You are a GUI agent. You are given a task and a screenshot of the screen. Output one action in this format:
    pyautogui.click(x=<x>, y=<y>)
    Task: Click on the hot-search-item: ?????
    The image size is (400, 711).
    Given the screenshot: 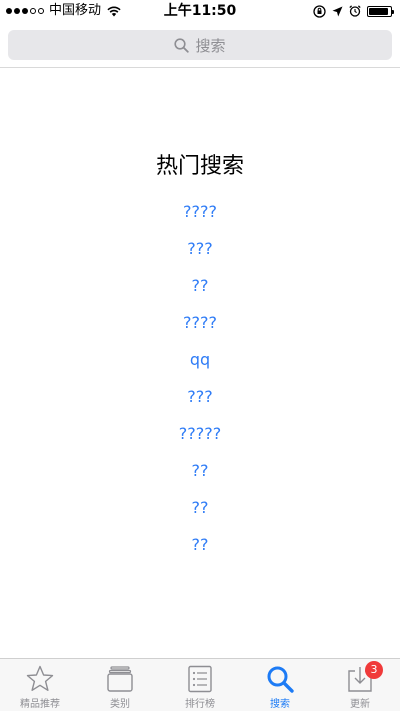 What is the action you would take?
    pyautogui.click(x=200, y=437)
    